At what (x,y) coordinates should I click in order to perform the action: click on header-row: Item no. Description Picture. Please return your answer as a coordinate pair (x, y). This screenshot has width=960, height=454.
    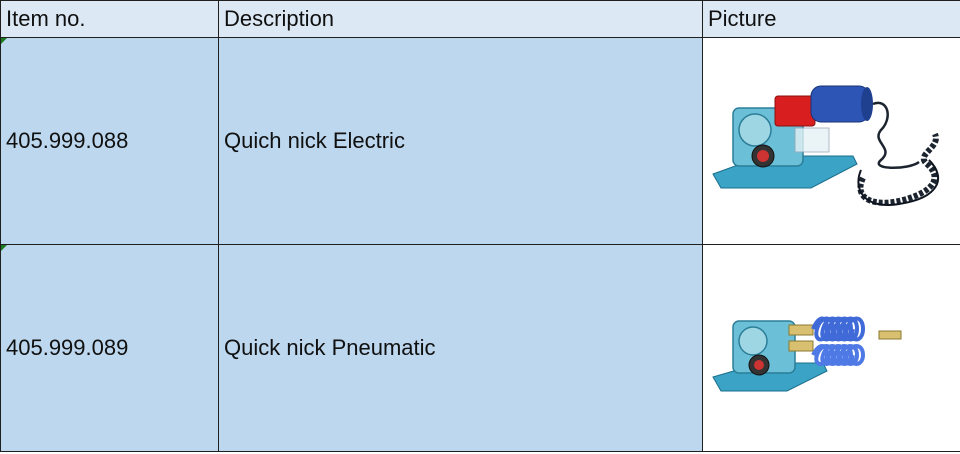
    Looking at the image, I should click on (480, 19).